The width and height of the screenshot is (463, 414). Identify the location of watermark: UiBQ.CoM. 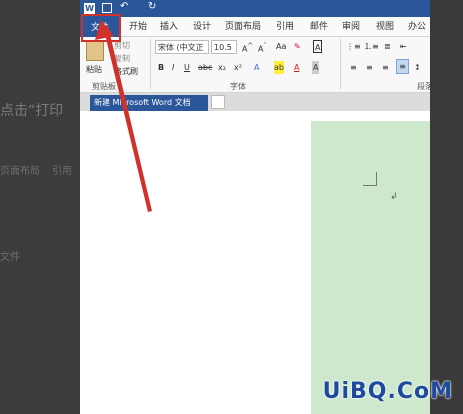
(387, 391).